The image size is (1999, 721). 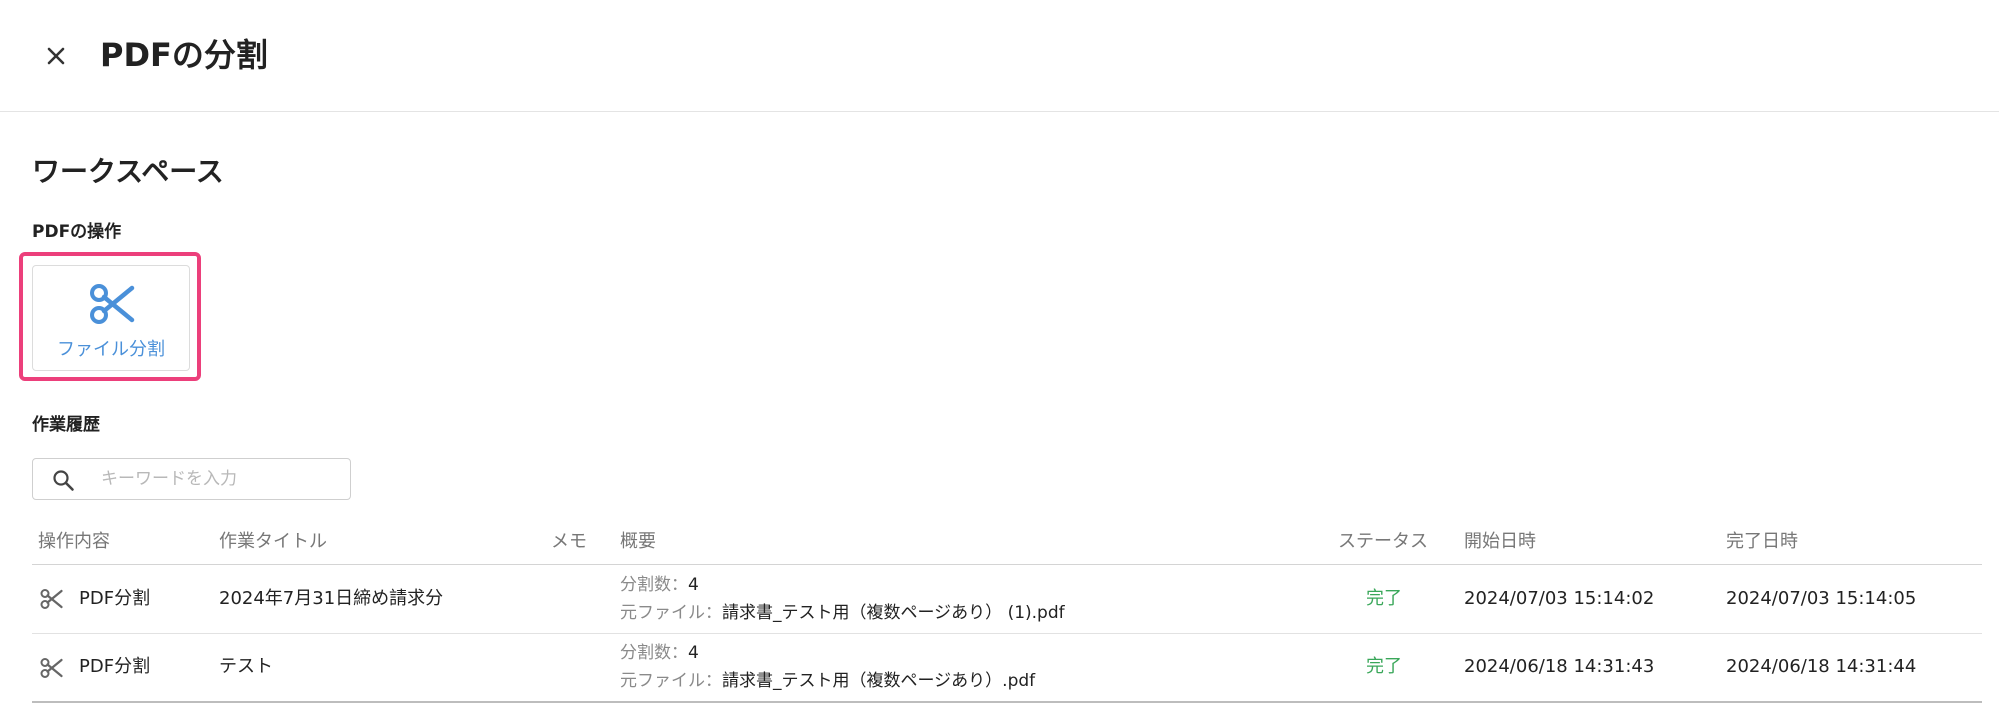 I want to click on column-header-start: 開始日時, so click(x=1500, y=542).